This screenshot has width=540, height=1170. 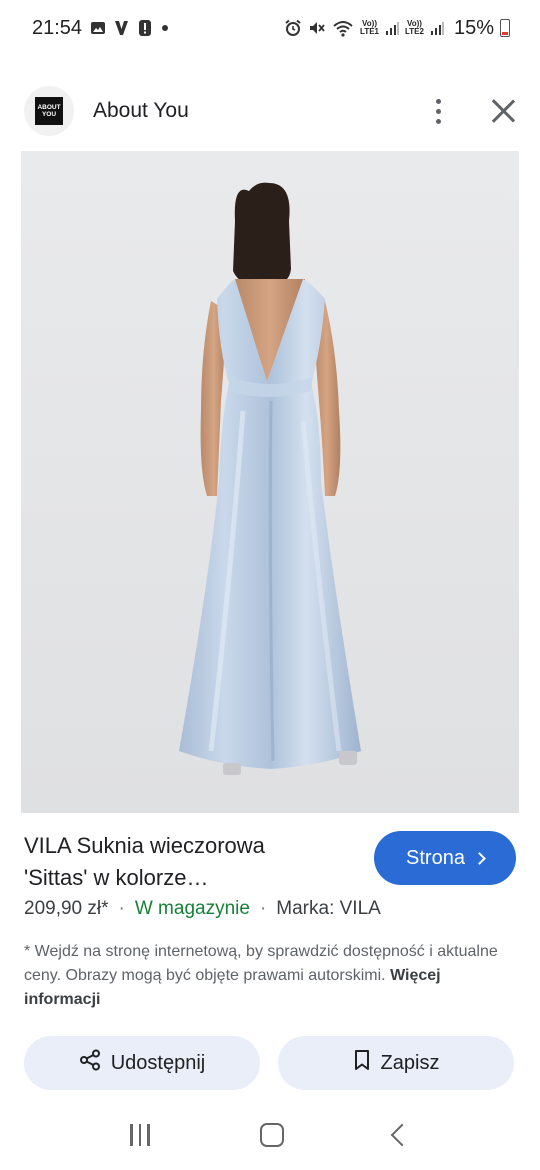 I want to click on close-icon, so click(x=503, y=111).